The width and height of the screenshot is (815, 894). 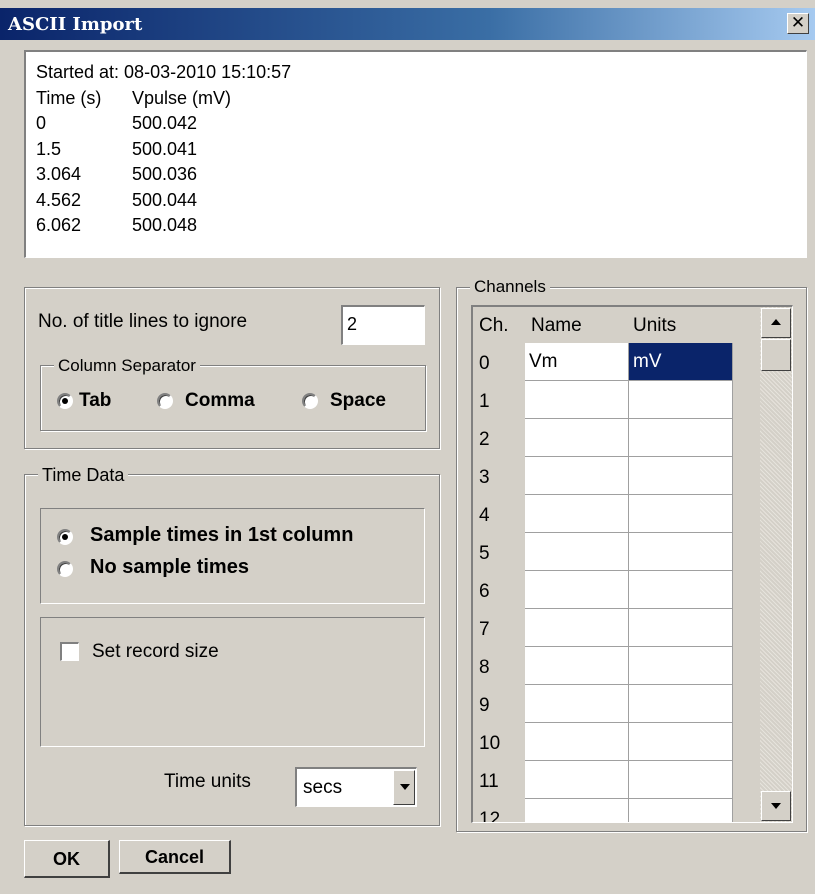 I want to click on scroll-down-button, so click(x=776, y=806).